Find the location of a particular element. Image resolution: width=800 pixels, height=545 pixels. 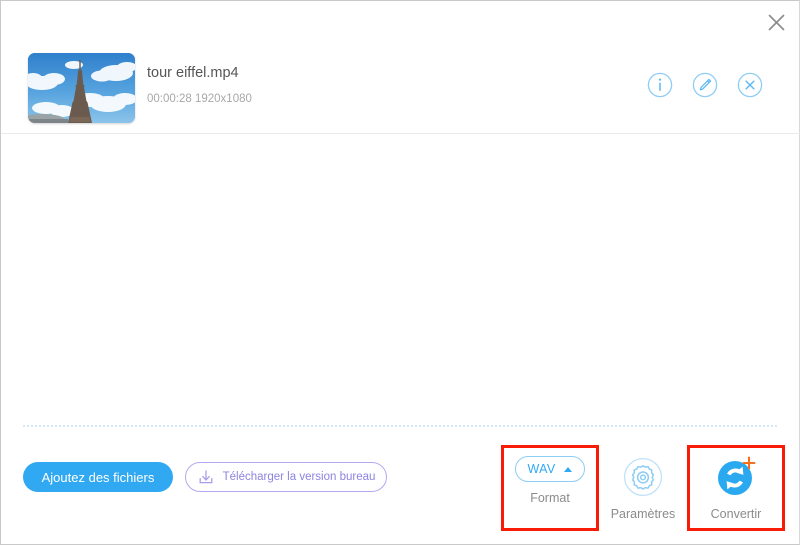

format-selector: WAV Format is located at coordinates (550, 488).